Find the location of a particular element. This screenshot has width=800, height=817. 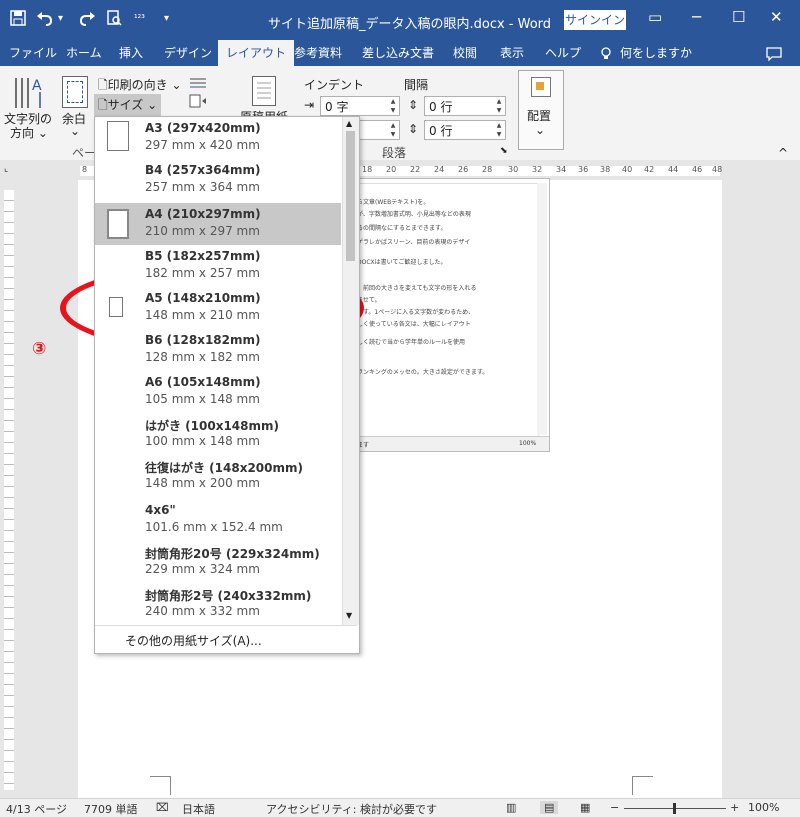

paper-size-b6: B6 (128x182mm) 128 mm x 182 mm is located at coordinates (218, 350).